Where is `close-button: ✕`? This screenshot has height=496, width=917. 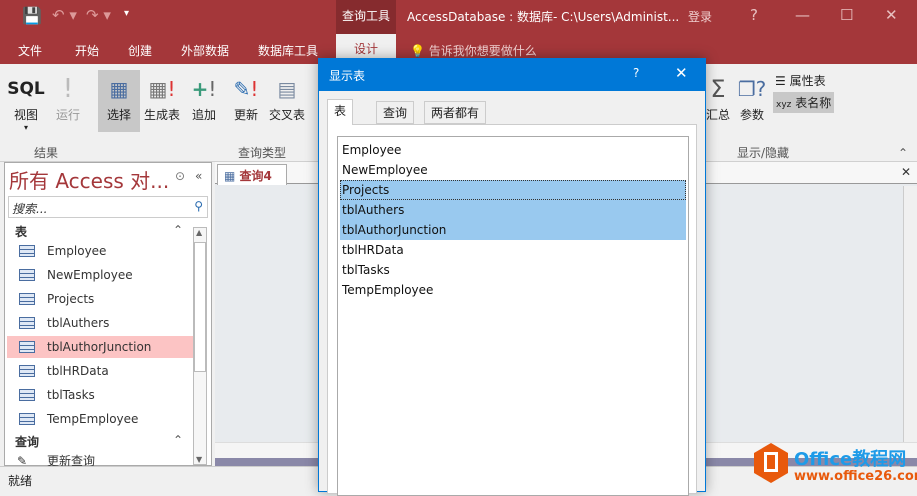
close-button: ✕ is located at coordinates (891, 15).